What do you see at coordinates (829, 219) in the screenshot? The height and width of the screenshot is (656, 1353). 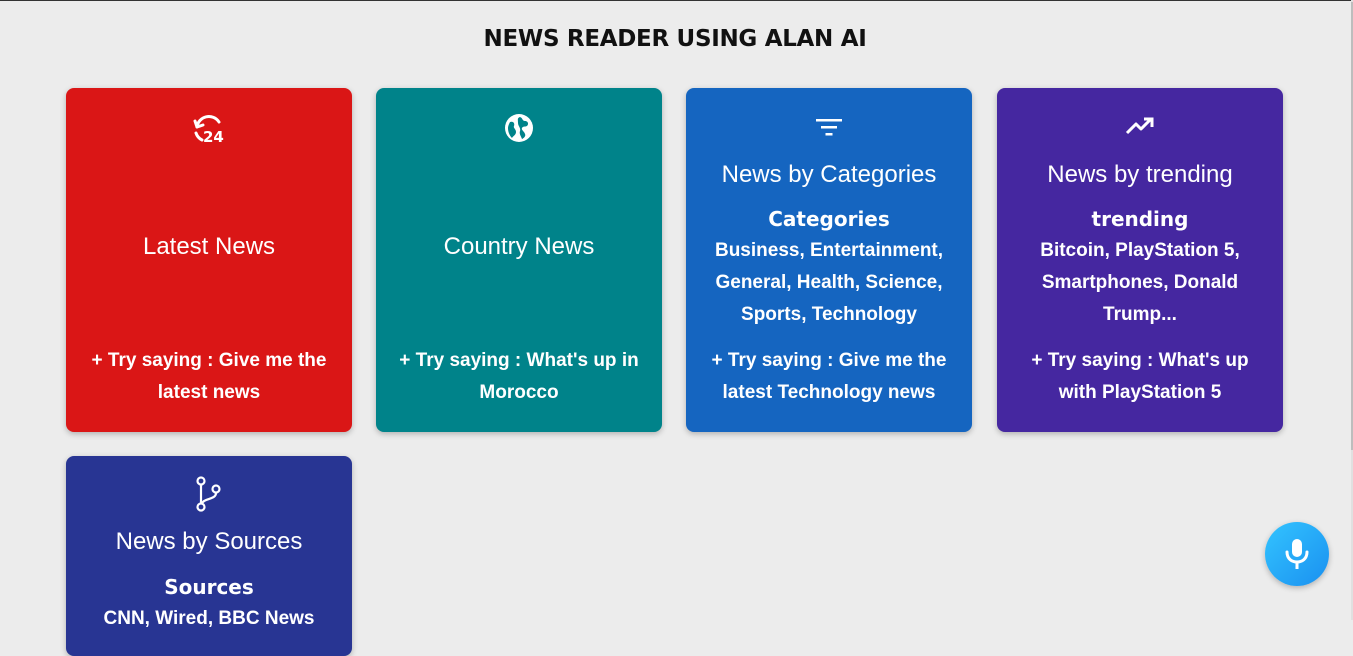 I see `card-subhead: Categories` at bounding box center [829, 219].